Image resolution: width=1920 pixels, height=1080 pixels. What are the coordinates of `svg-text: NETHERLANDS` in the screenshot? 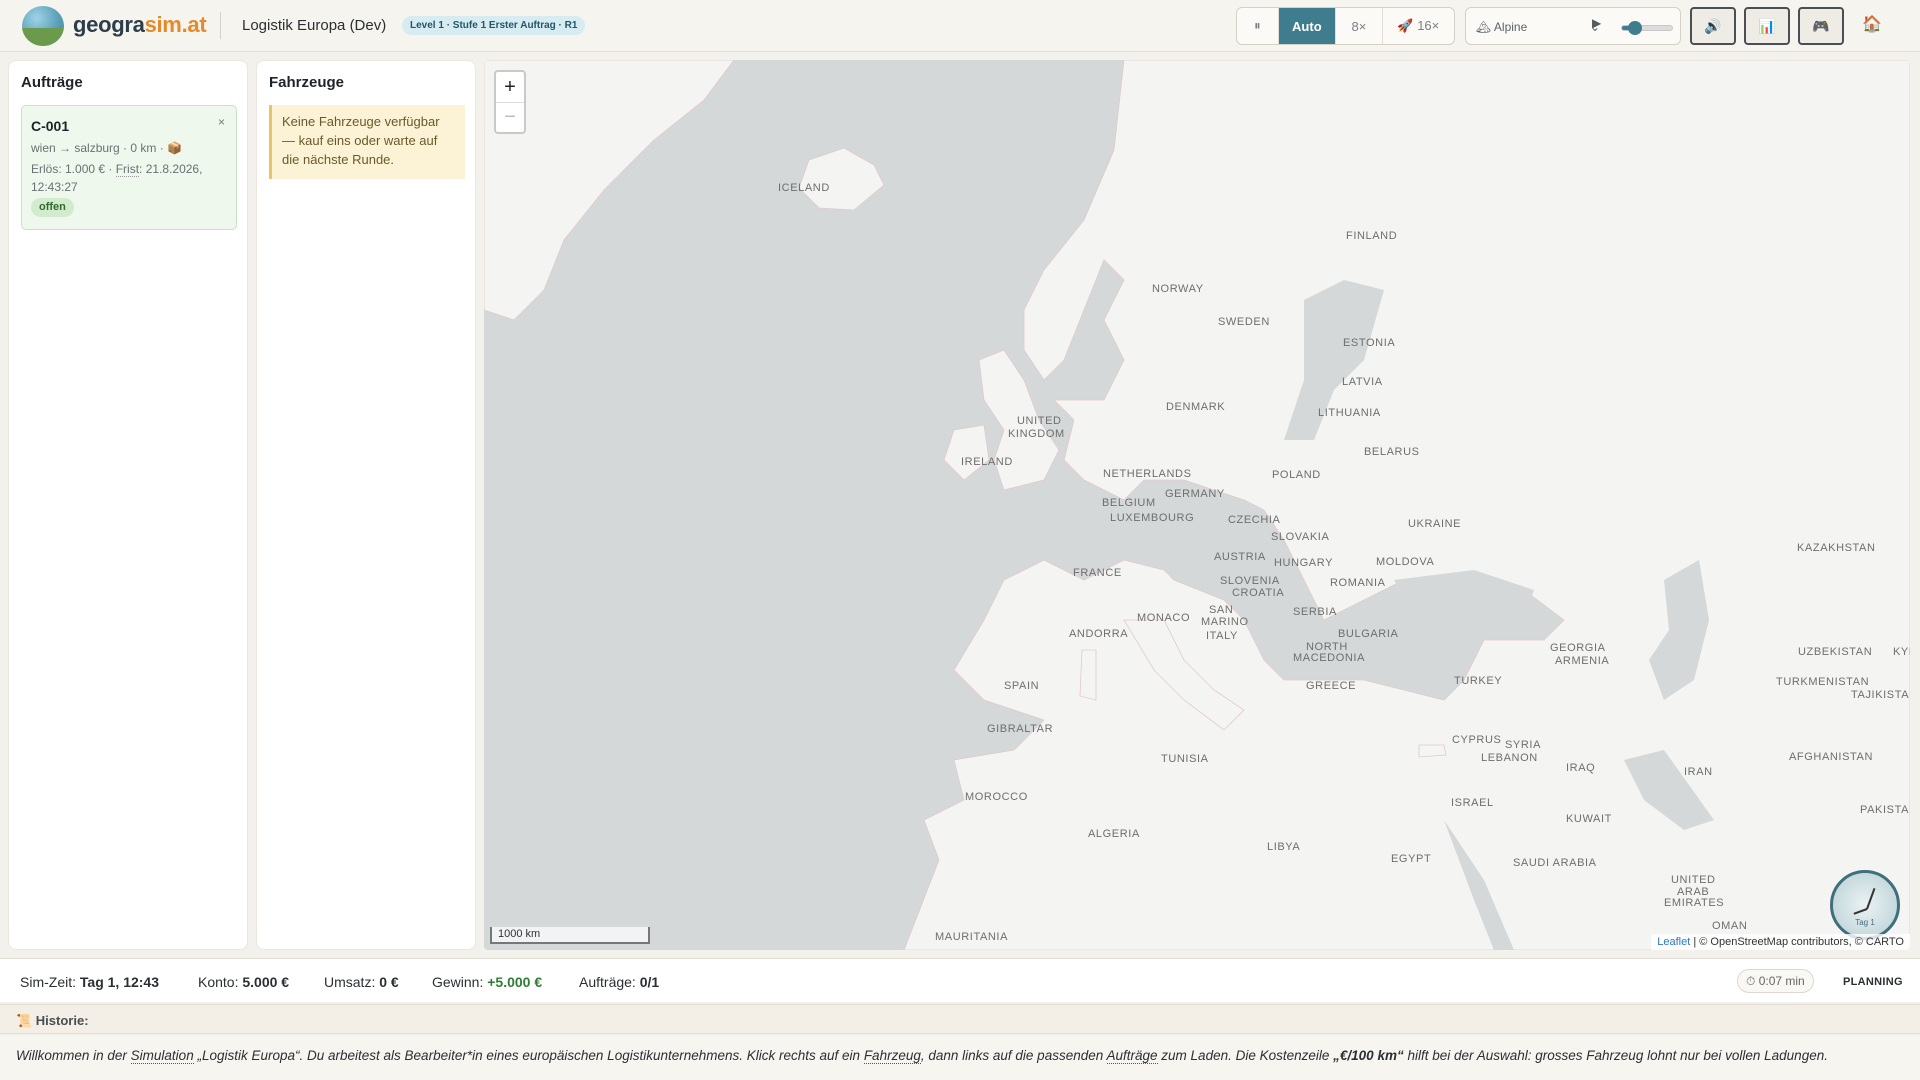 It's located at (1147, 474).